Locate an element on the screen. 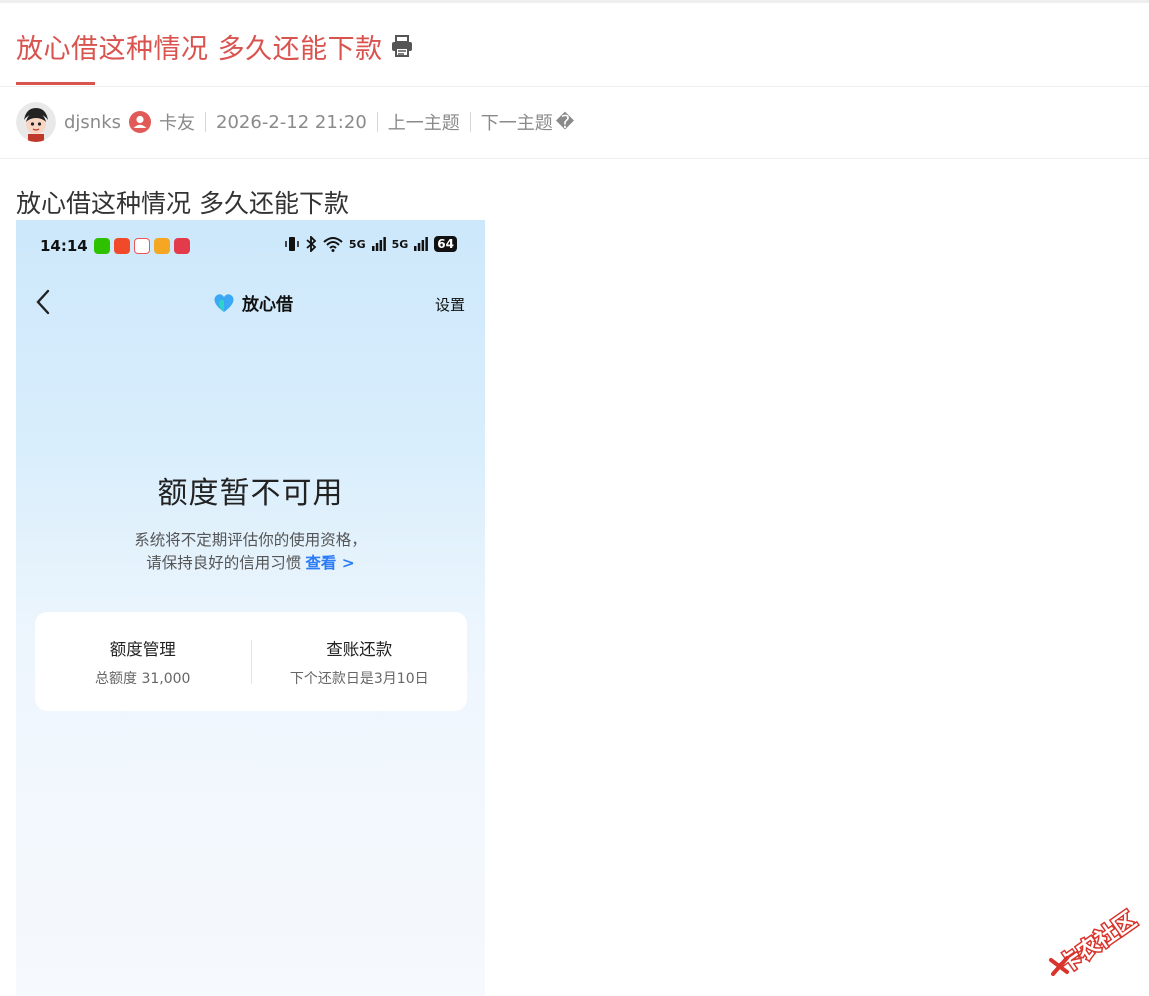 Image resolution: width=1149 pixels, height=996 pixels. prev-topic-link: 上一主题 is located at coordinates (424, 122).